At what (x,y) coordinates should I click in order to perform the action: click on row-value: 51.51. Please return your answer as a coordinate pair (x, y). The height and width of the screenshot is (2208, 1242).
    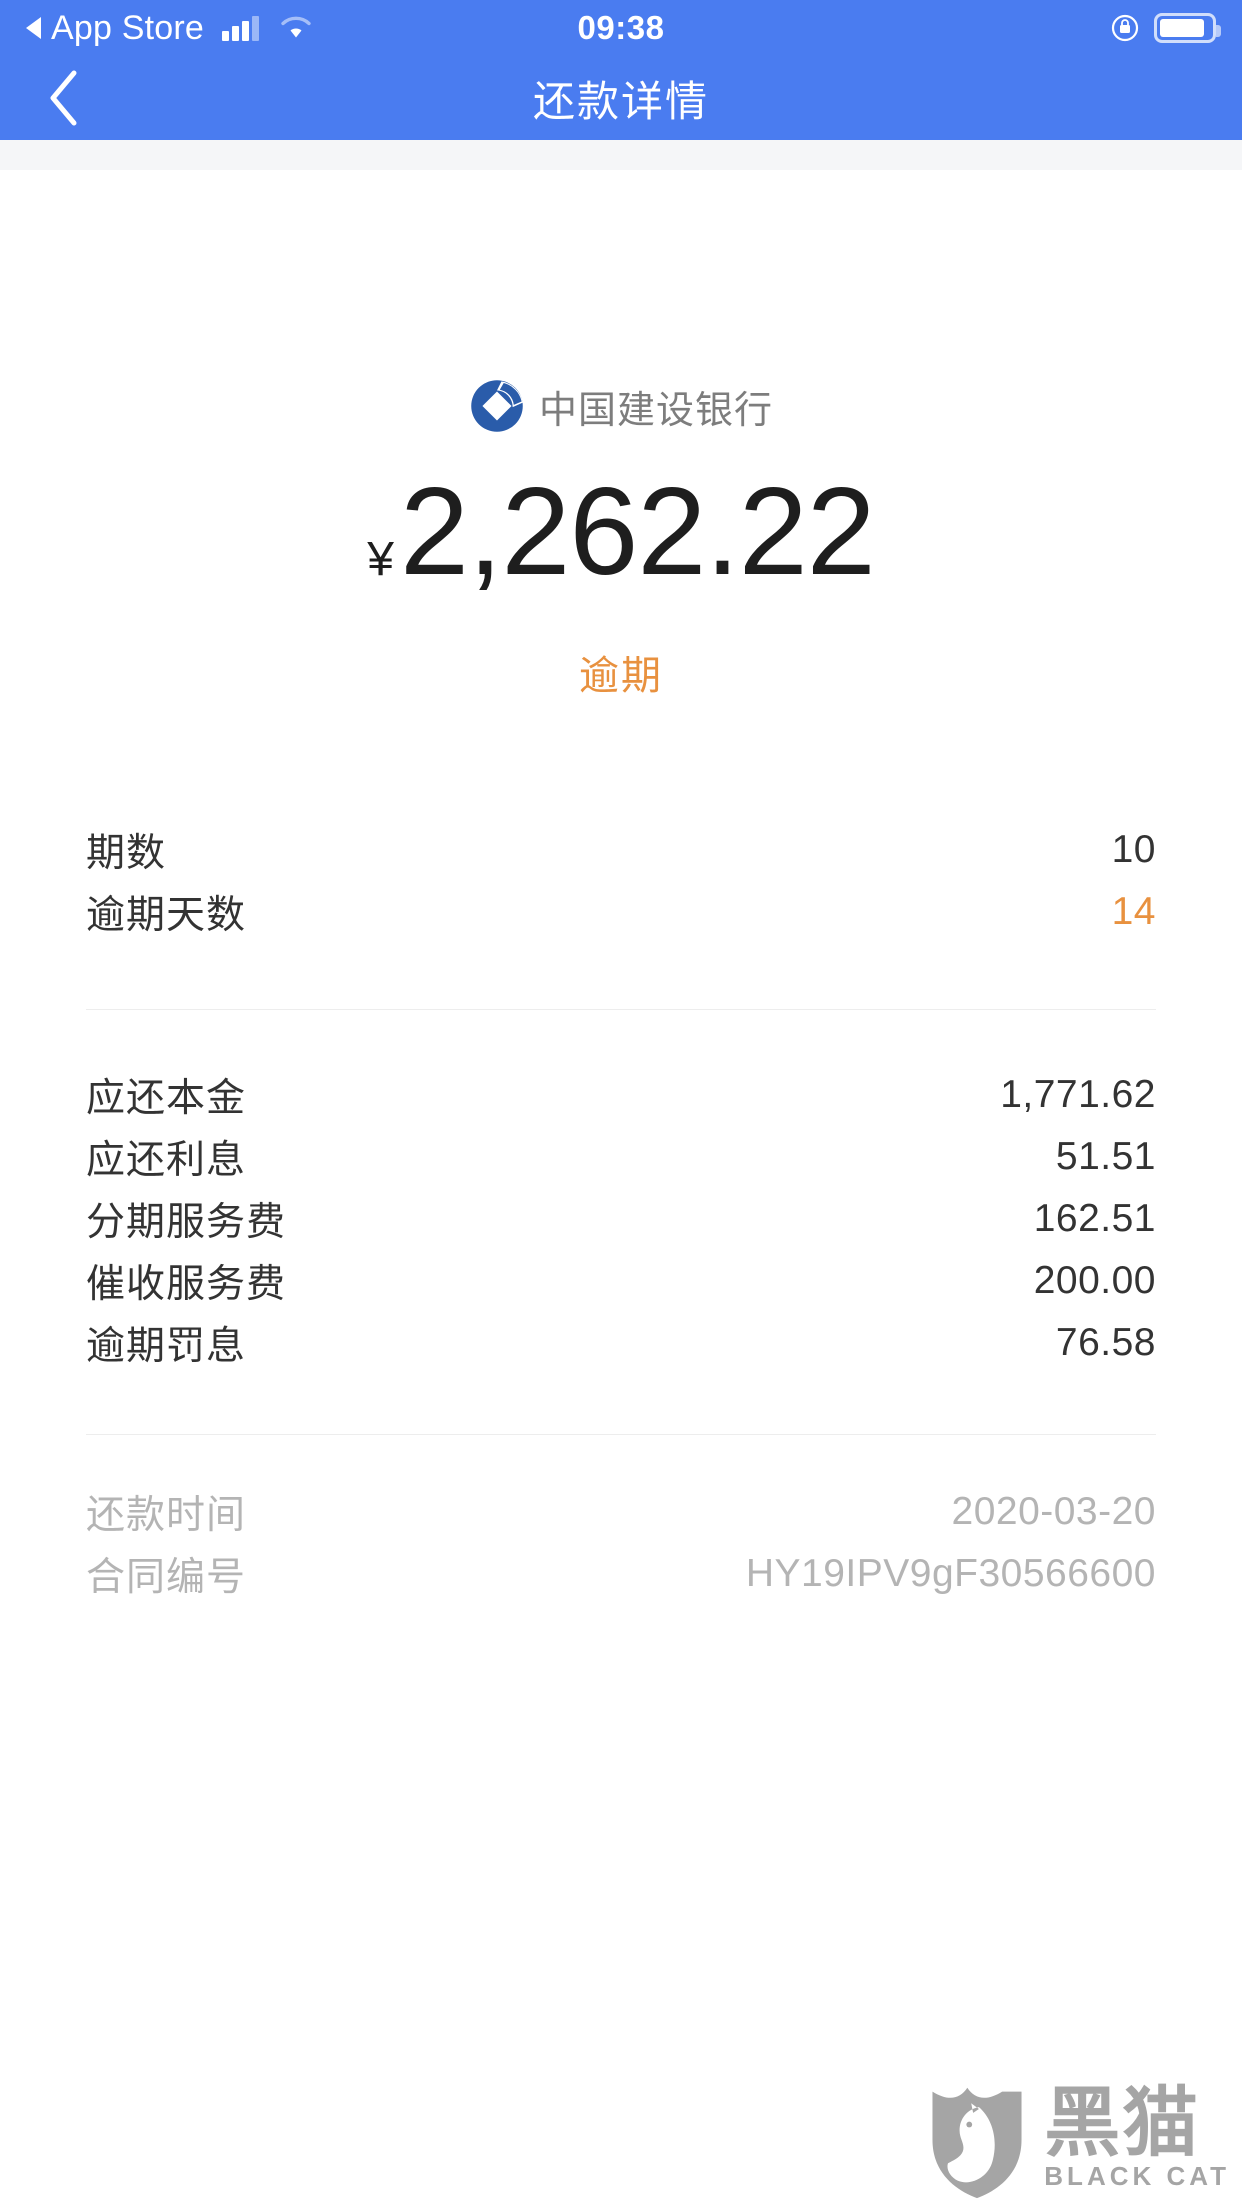
    Looking at the image, I should click on (1105, 1157).